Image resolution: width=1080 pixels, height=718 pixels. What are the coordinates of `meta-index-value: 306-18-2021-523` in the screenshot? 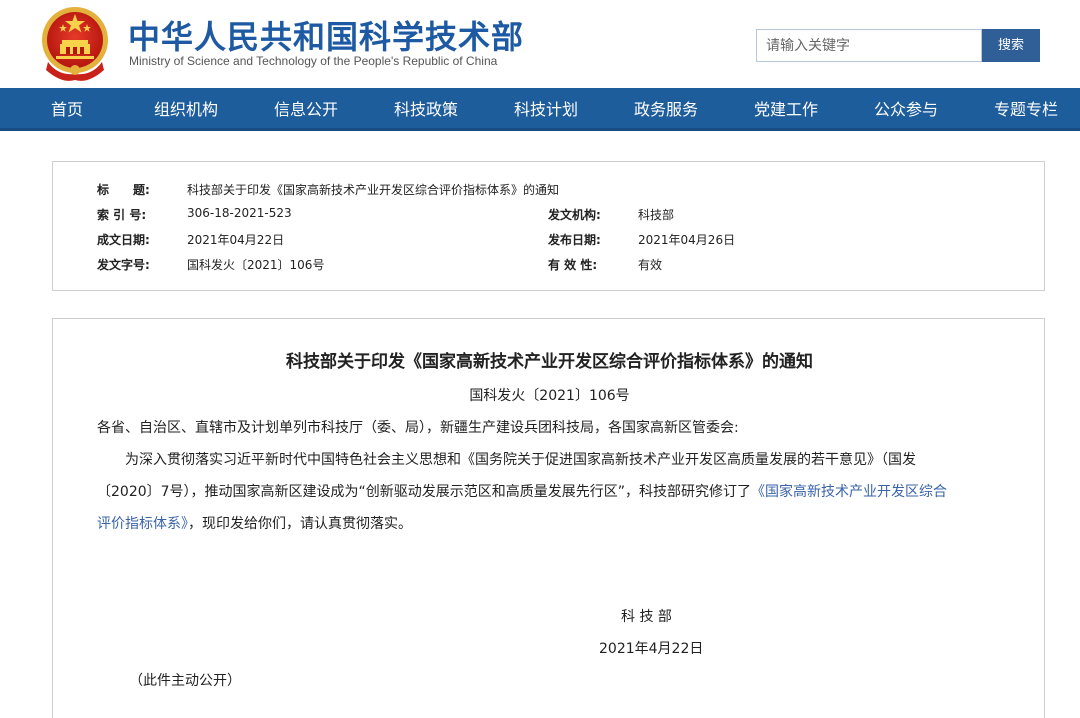 It's located at (239, 213).